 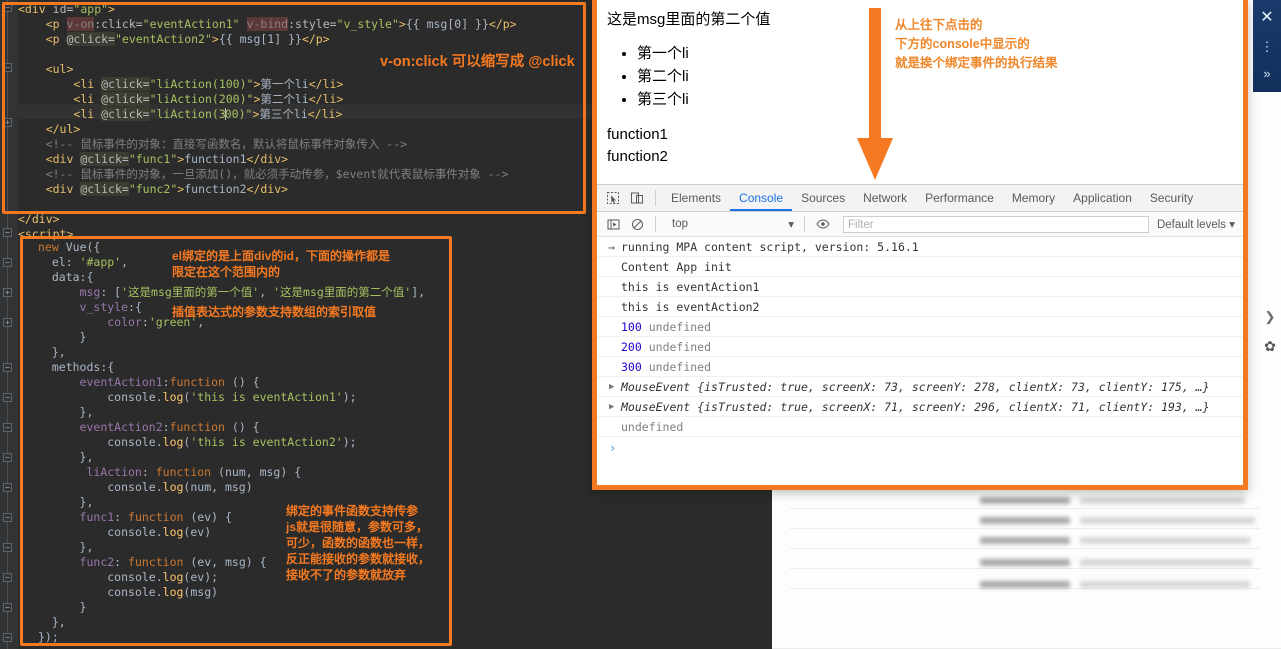 I want to click on list-item: 第二个li, so click(x=663, y=76).